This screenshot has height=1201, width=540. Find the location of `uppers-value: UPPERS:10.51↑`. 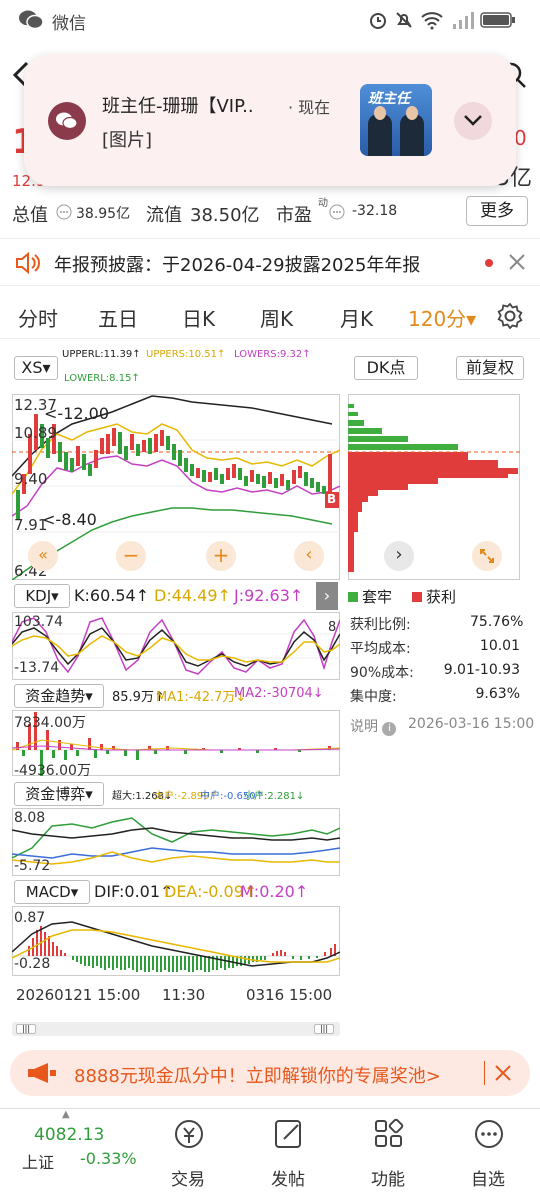

uppers-value: UPPERS:10.51↑ is located at coordinates (186, 354).